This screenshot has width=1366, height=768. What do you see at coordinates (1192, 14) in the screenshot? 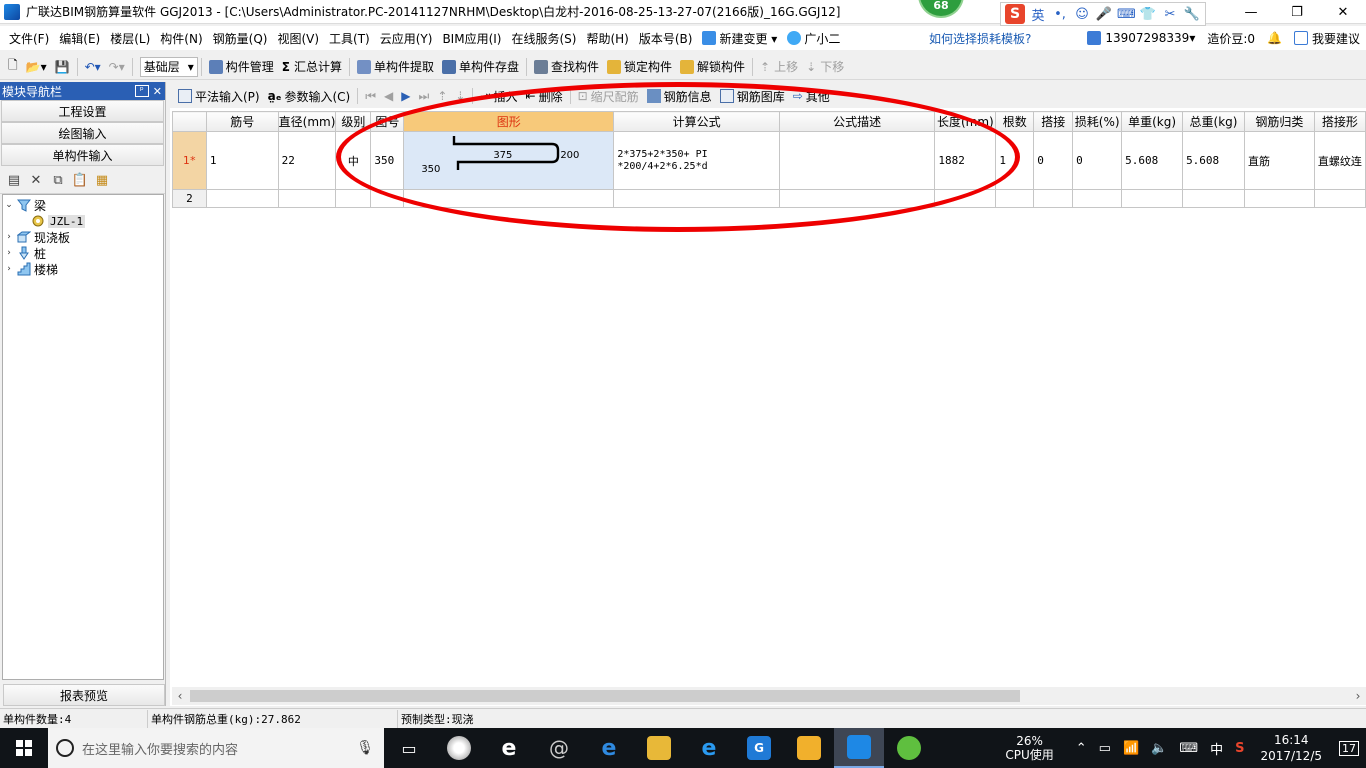
I see `ime-settings-icon: 🔧` at bounding box center [1192, 14].